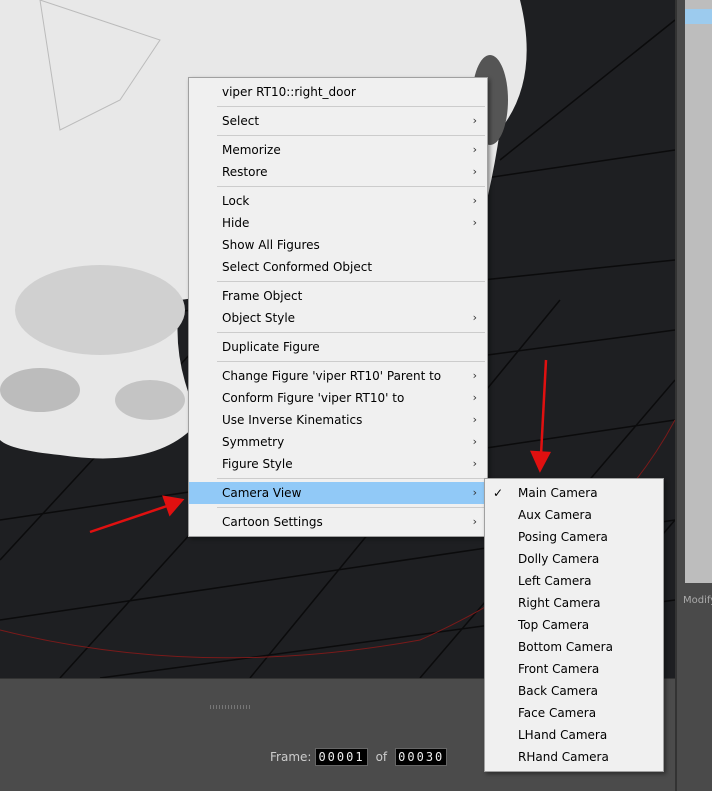 The image size is (712, 791). I want to click on annotation-arrows, so click(320, 446).